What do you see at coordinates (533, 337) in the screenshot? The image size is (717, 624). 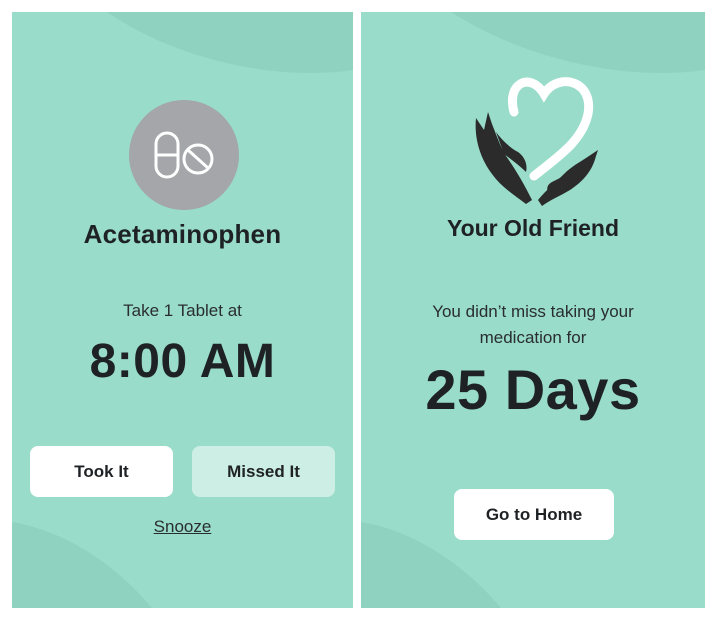 I see `streak-message-line2: medication for` at bounding box center [533, 337].